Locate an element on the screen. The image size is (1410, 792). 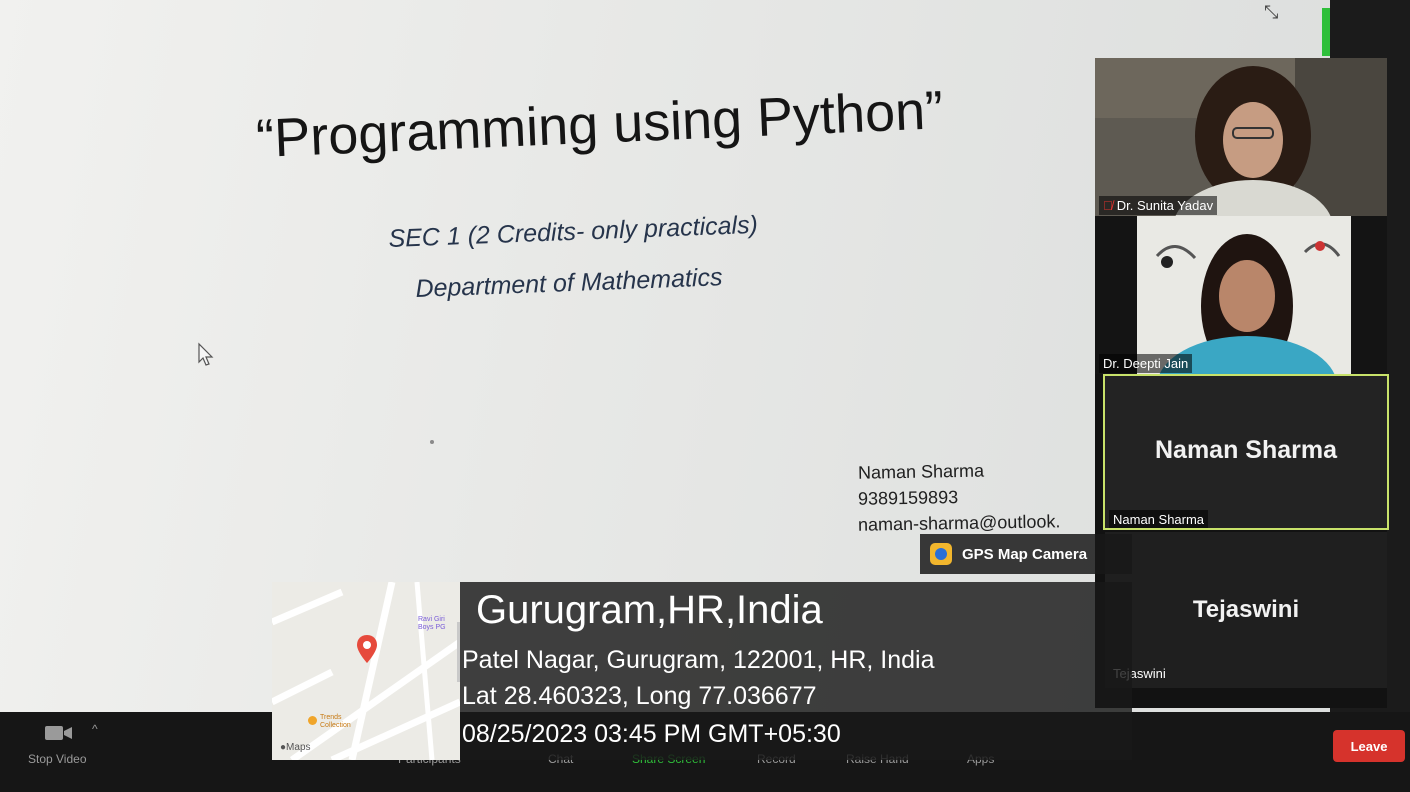
participant-display-name: Tejaswini is located at coordinates (1246, 609).